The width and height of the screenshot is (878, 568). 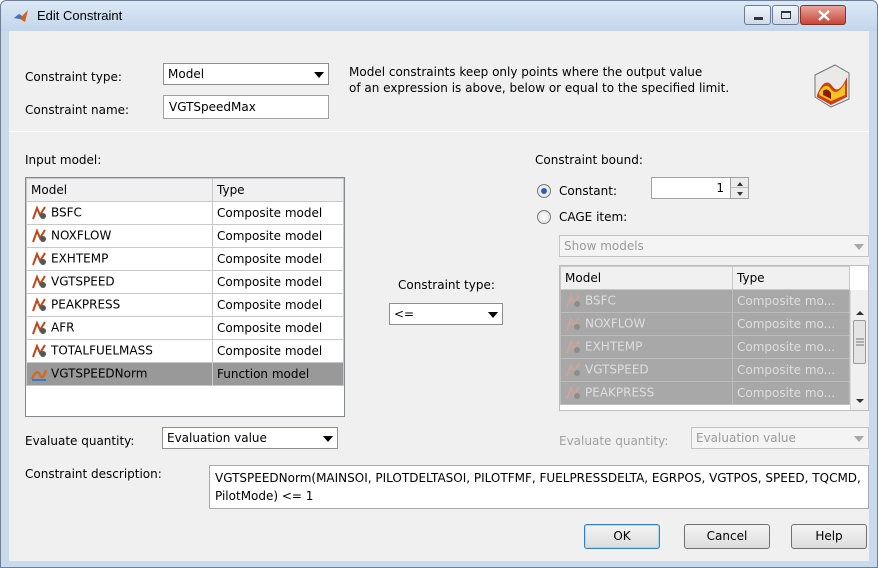 What do you see at coordinates (720, 188) in the screenshot?
I see `constant-value: 1` at bounding box center [720, 188].